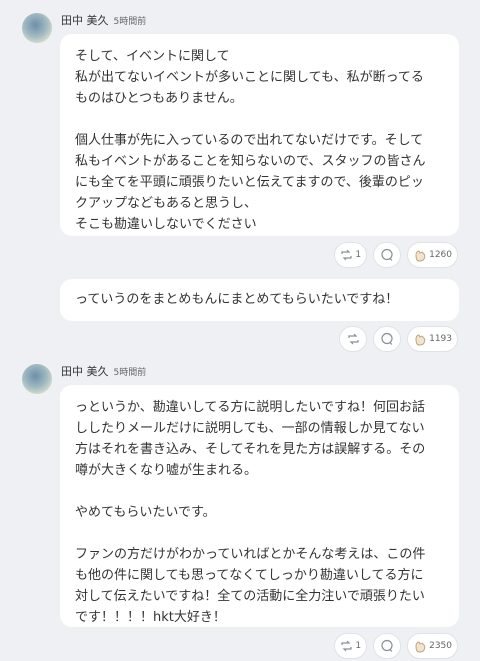 This screenshot has height=661, width=480. What do you see at coordinates (440, 339) in the screenshot?
I see `like-count: 1193` at bounding box center [440, 339].